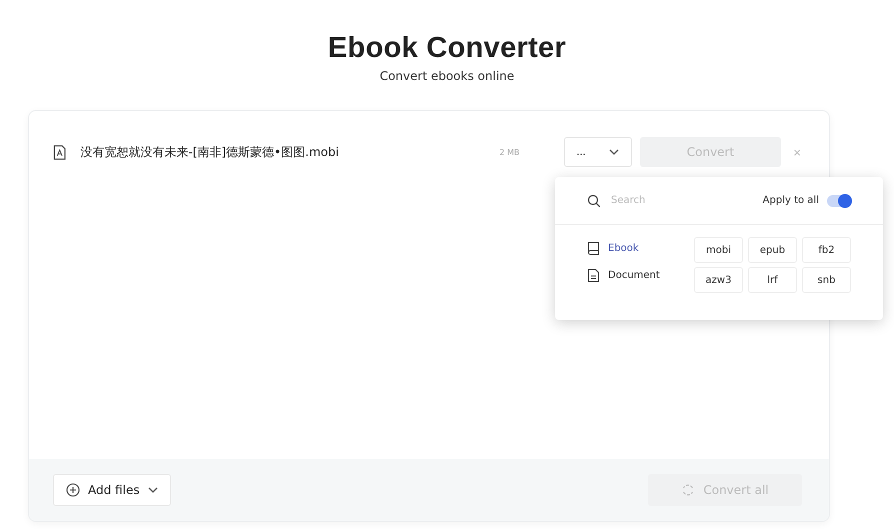 This screenshot has width=894, height=532. What do you see at coordinates (447, 76) in the screenshot?
I see `page-subtitle: Convert ebooks online` at bounding box center [447, 76].